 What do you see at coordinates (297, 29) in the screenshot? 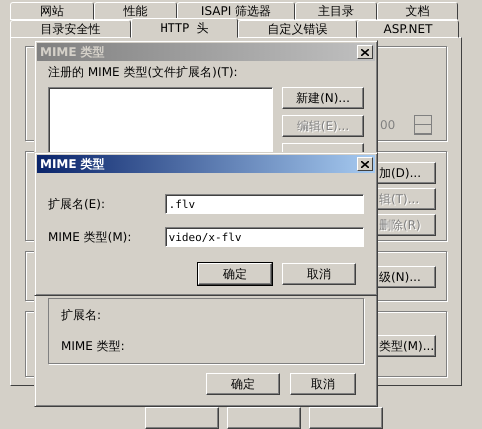
I see `tab: 自定义错误` at bounding box center [297, 29].